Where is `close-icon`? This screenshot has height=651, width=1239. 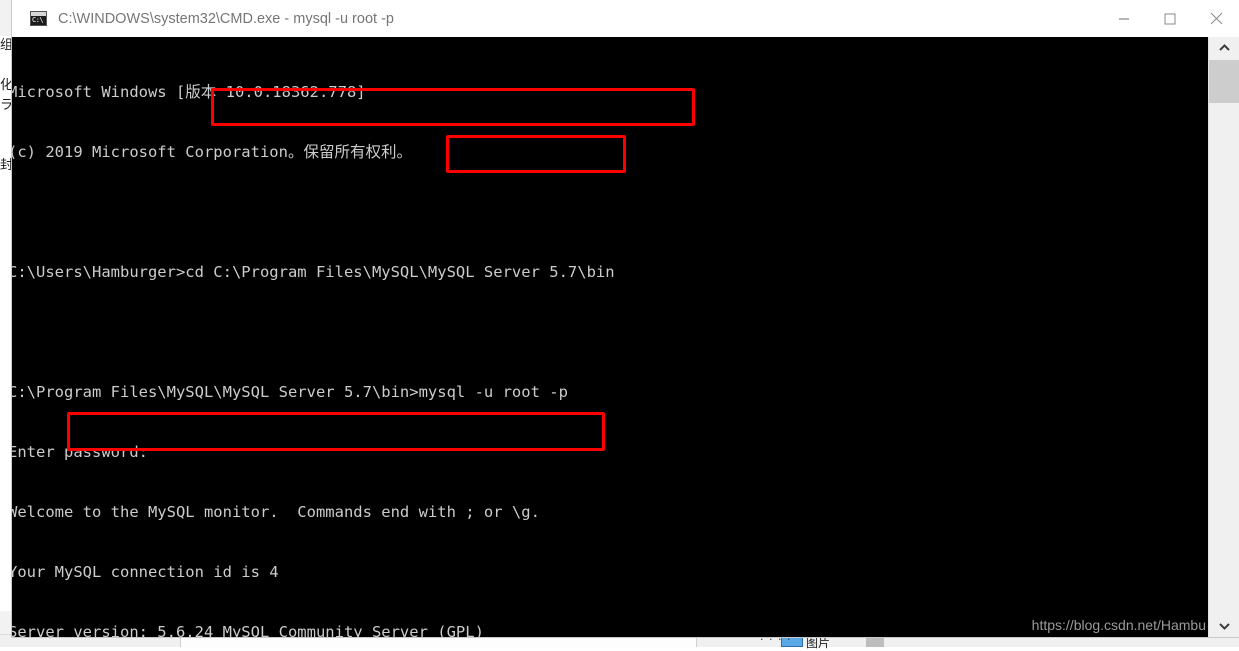
close-icon is located at coordinates (1216, 18).